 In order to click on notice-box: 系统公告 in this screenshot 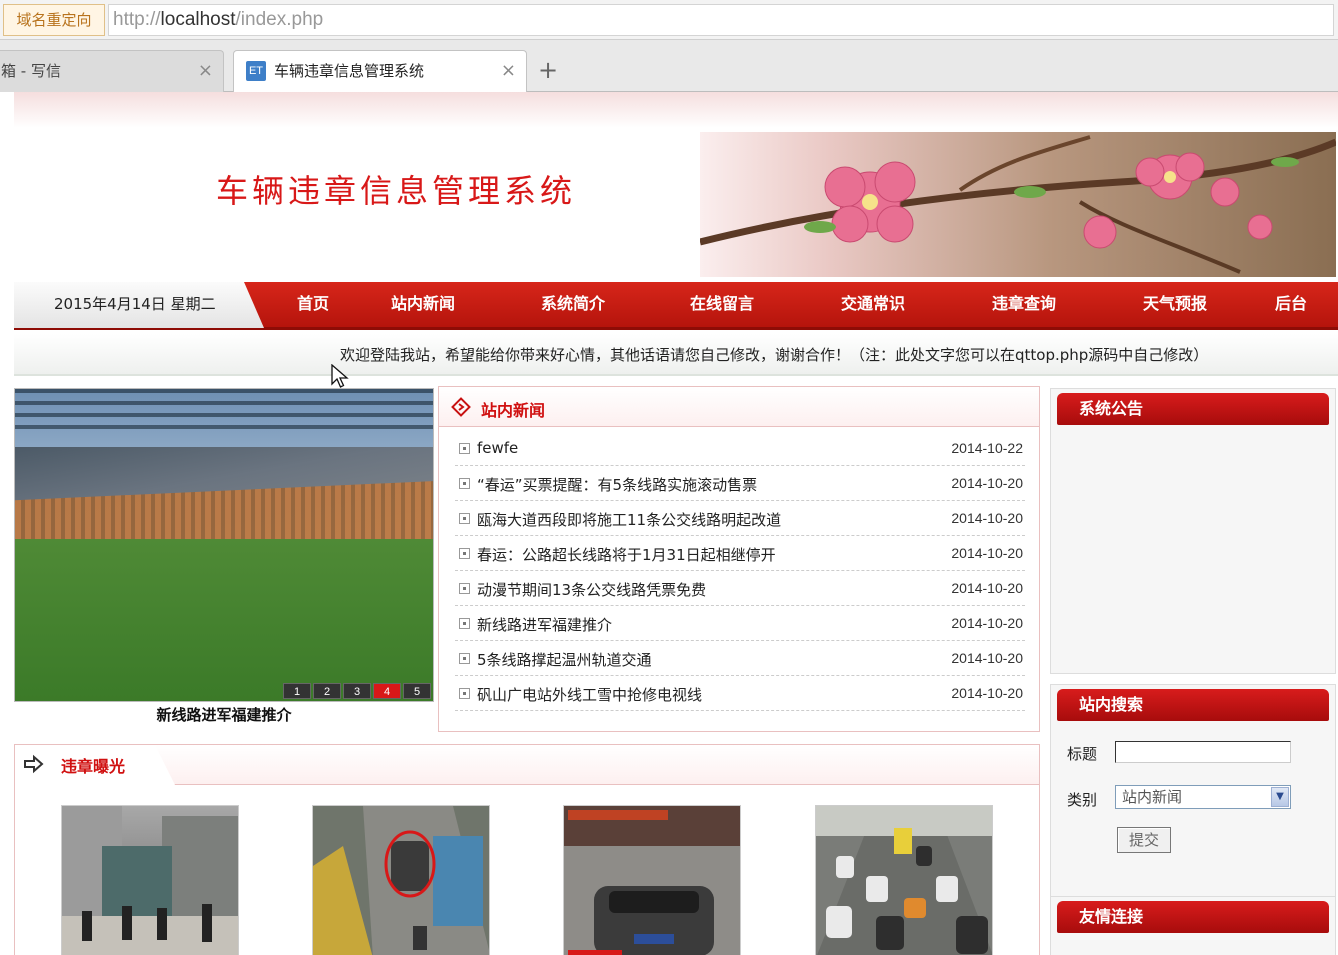, I will do `click(1193, 531)`.